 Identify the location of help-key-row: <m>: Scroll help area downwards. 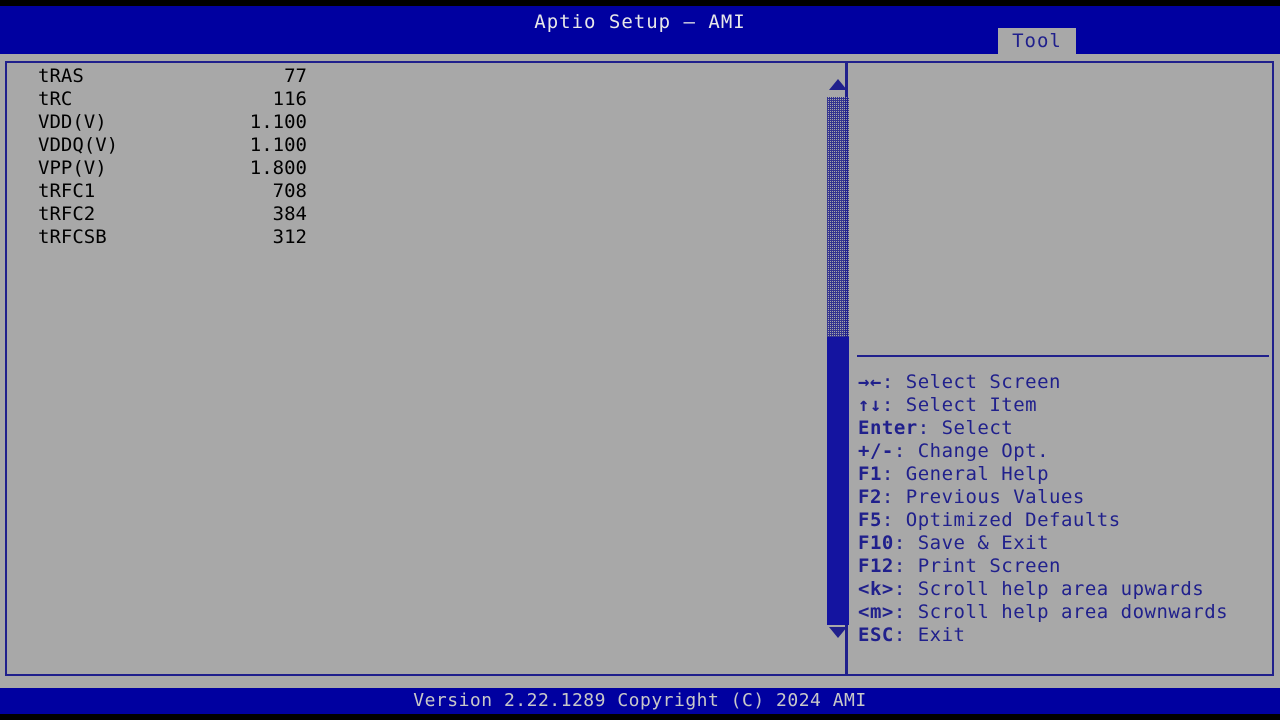
(1065, 612).